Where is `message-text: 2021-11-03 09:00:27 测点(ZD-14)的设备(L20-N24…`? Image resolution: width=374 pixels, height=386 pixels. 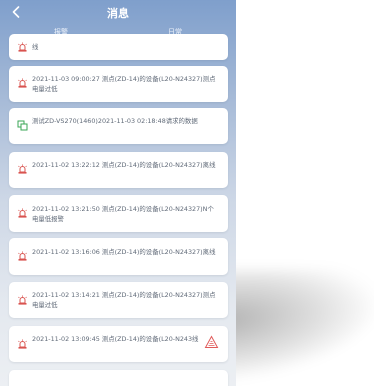
message-text: 2021-11-03 09:00:27 测点(ZD-14)的设备(L20-N24… is located at coordinates (124, 84).